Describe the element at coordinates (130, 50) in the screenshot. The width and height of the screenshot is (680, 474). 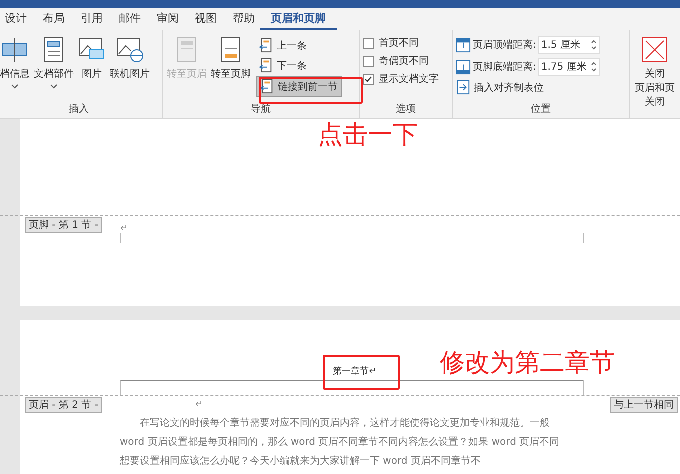
I see `online-picture-icon` at that location.